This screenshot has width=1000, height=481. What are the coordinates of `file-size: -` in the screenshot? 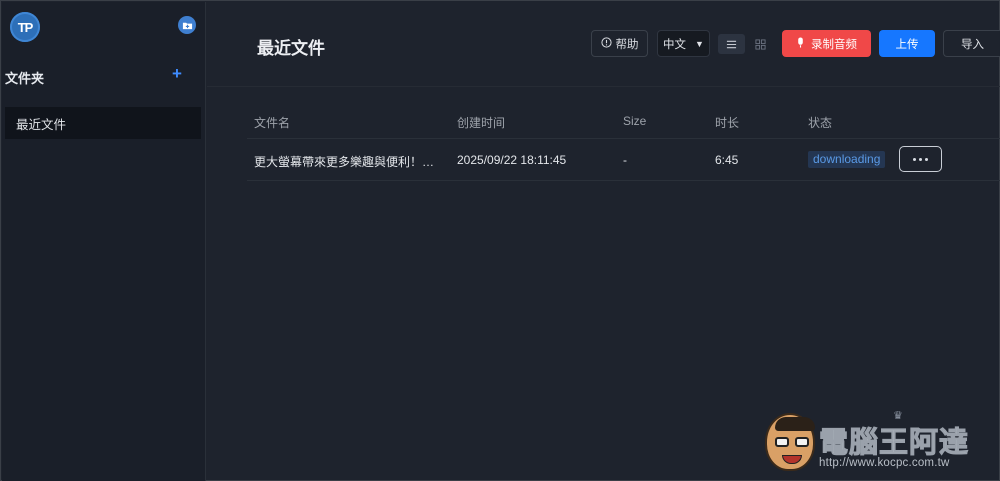 It's located at (625, 160).